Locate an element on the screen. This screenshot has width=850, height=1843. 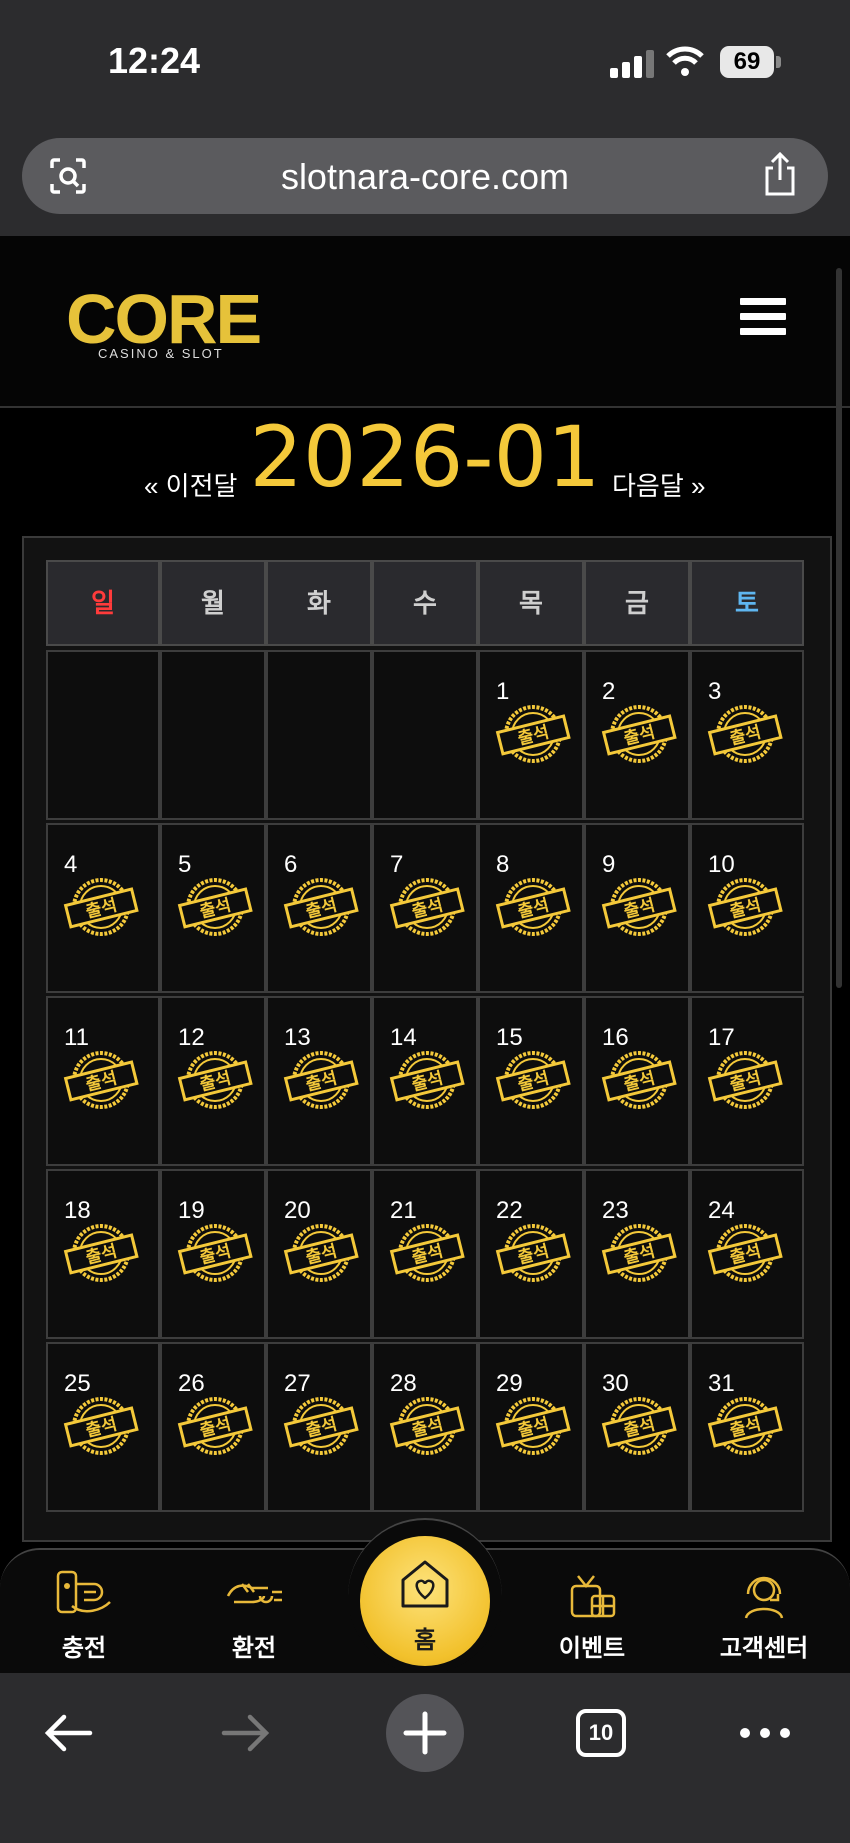
share-icon is located at coordinates (780, 175).